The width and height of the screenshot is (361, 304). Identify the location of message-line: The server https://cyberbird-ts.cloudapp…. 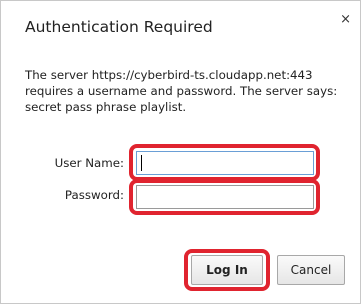
(169, 75).